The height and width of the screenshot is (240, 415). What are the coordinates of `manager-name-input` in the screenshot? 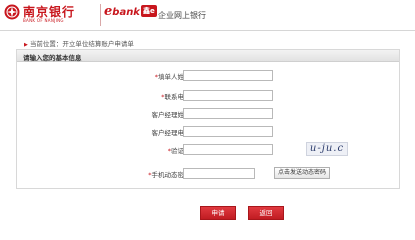 It's located at (228, 113).